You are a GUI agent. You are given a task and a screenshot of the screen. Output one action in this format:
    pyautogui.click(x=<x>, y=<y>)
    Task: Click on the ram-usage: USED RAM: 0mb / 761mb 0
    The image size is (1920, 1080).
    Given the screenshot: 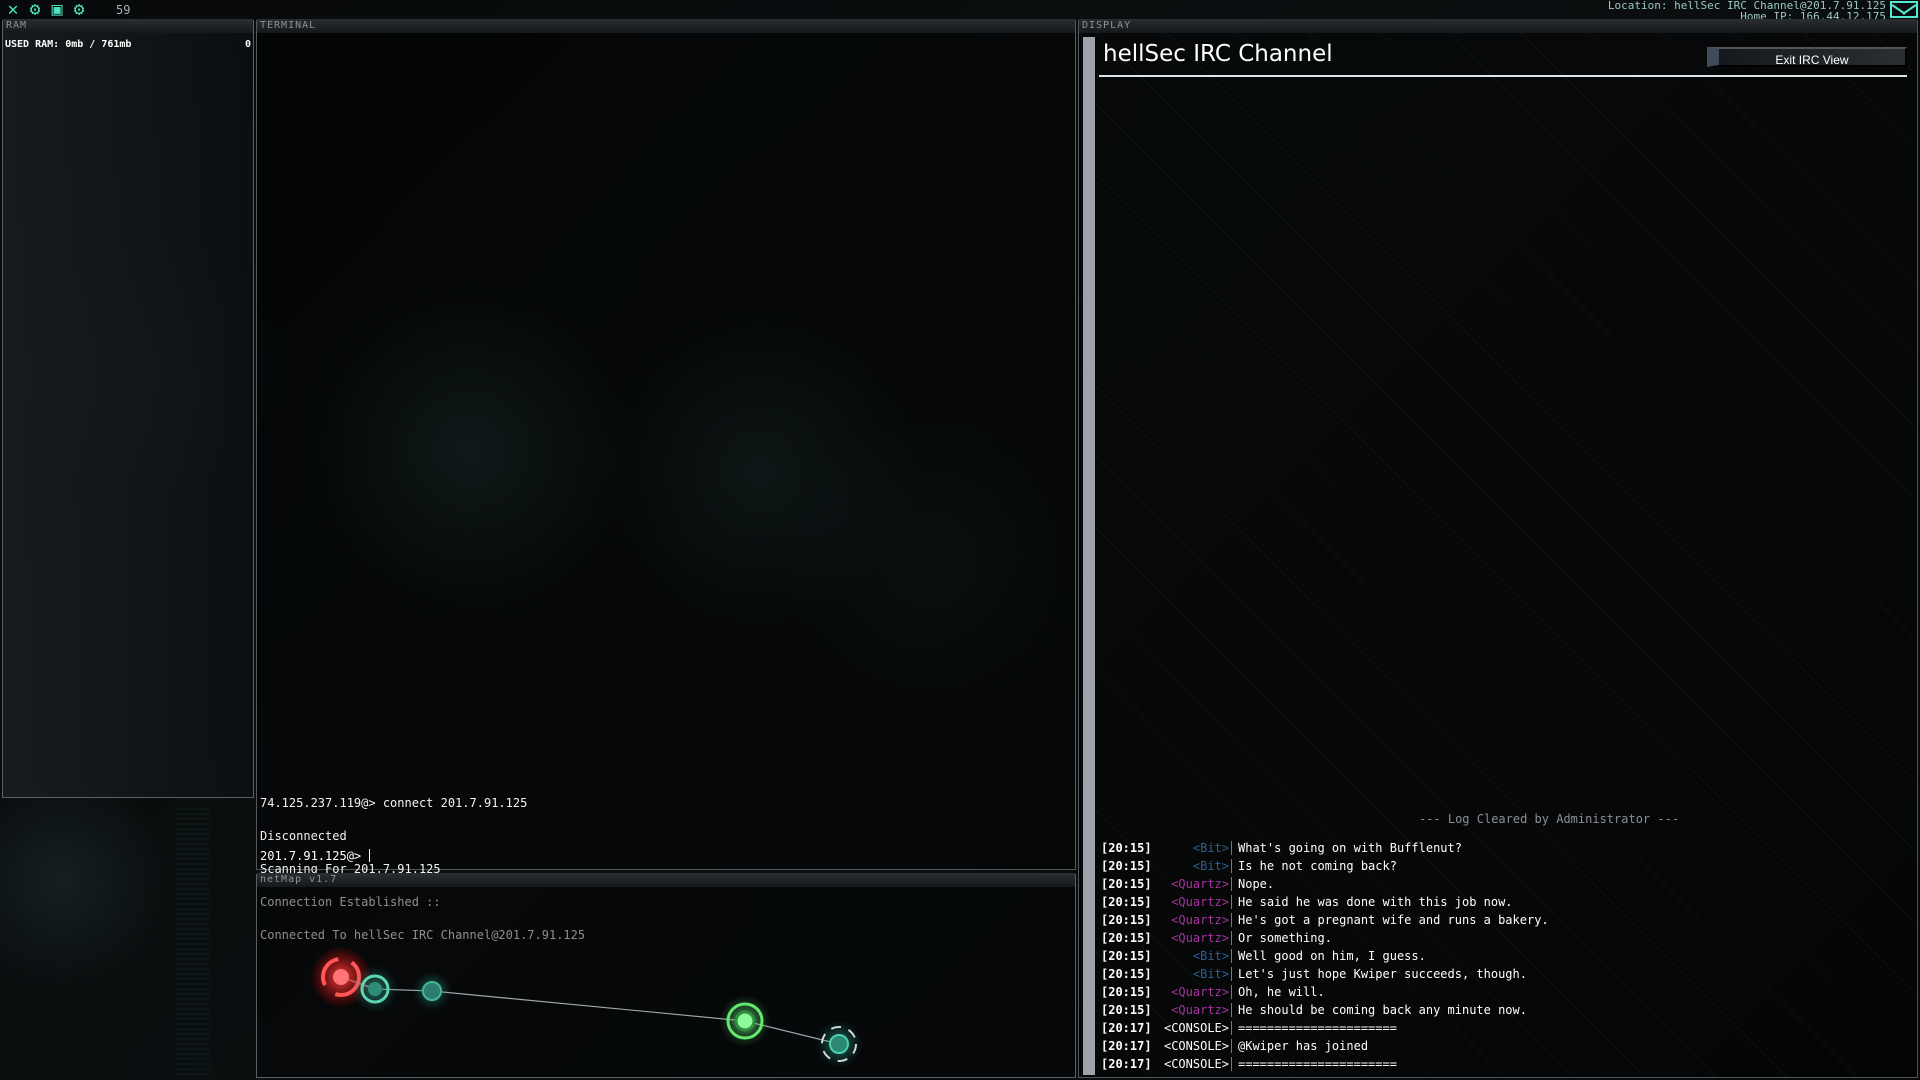 What is the action you would take?
    pyautogui.click(x=128, y=44)
    